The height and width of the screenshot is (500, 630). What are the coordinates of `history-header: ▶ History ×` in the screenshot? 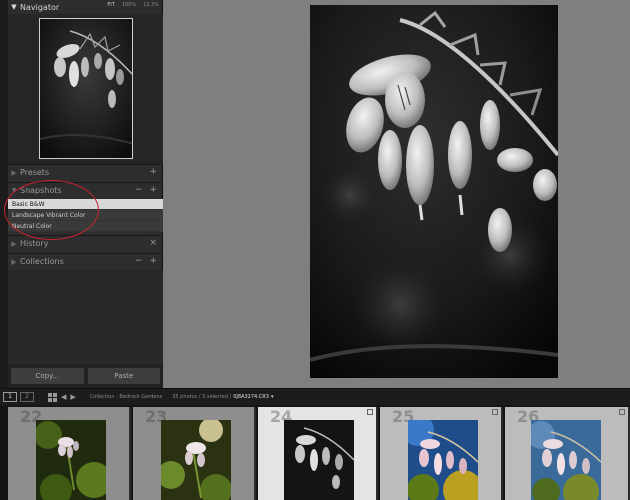 It's located at (85, 243).